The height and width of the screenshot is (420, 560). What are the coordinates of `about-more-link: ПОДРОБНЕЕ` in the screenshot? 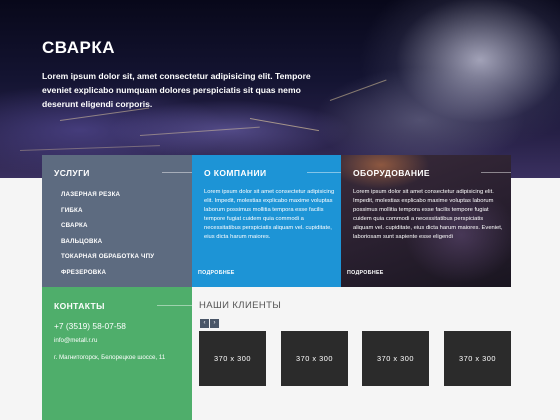 It's located at (216, 273).